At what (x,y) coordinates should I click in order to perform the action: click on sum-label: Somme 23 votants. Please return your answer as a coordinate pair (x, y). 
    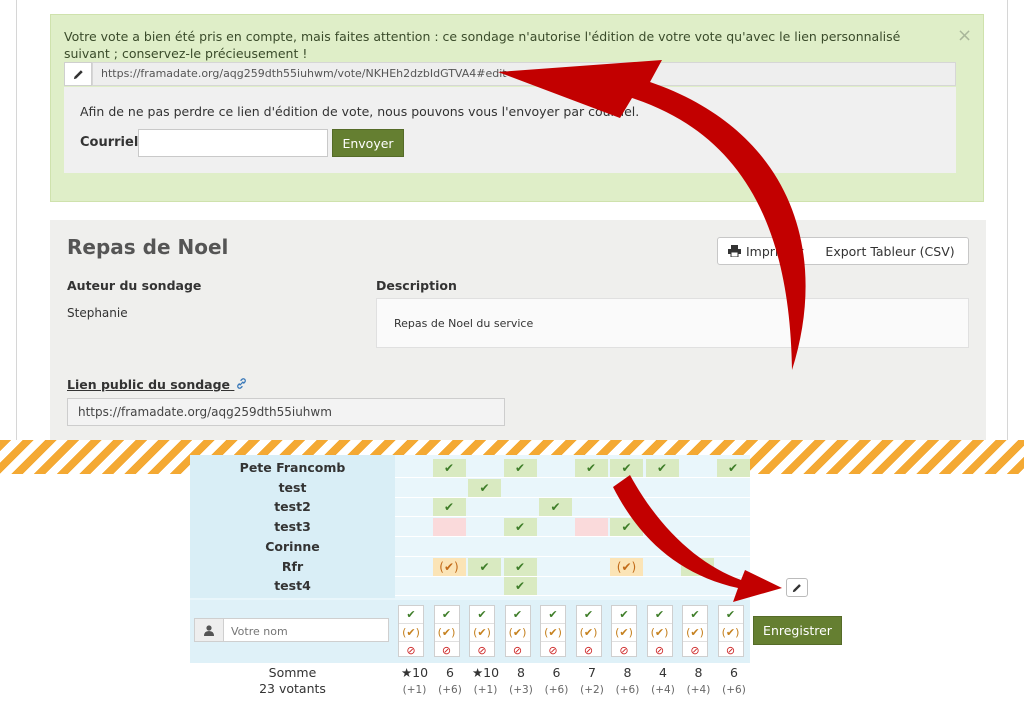
    Looking at the image, I should click on (292, 681).